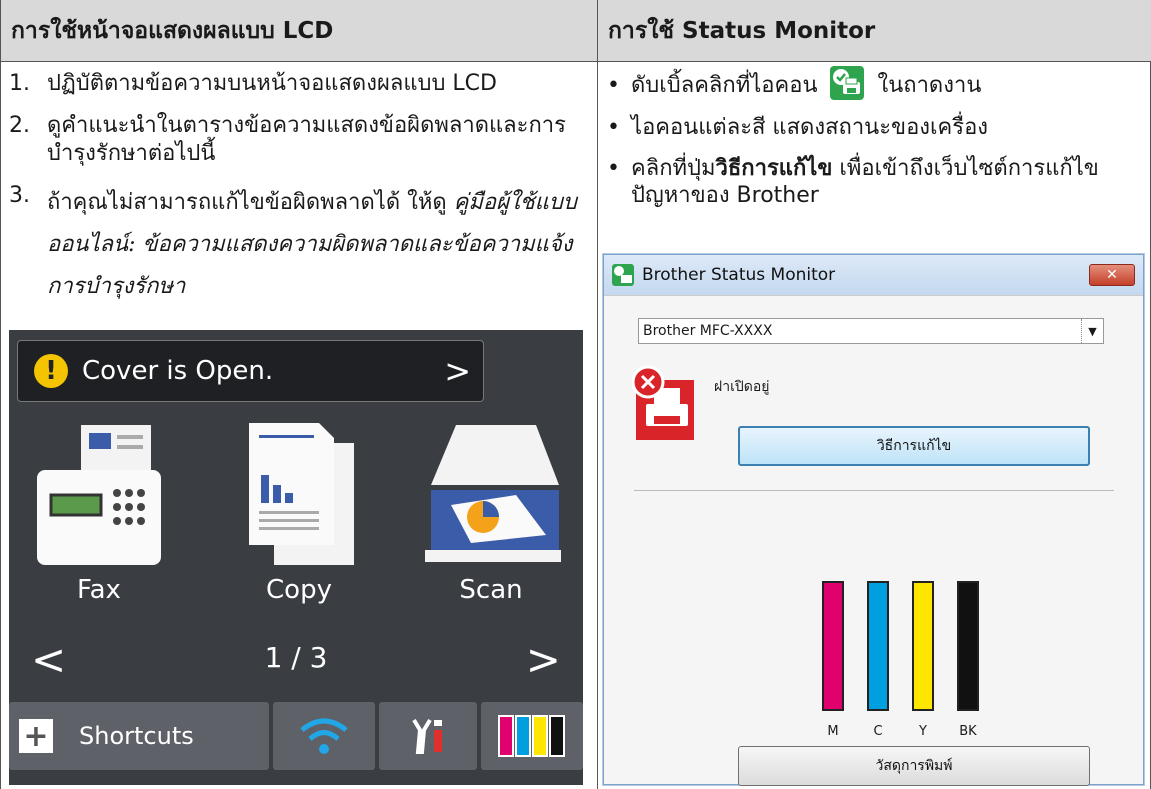 The width and height of the screenshot is (1151, 789). I want to click on bullet-text: ดับเบิ้ลคลิกที่ไอคอน ในถาดงาน, so click(889, 83).